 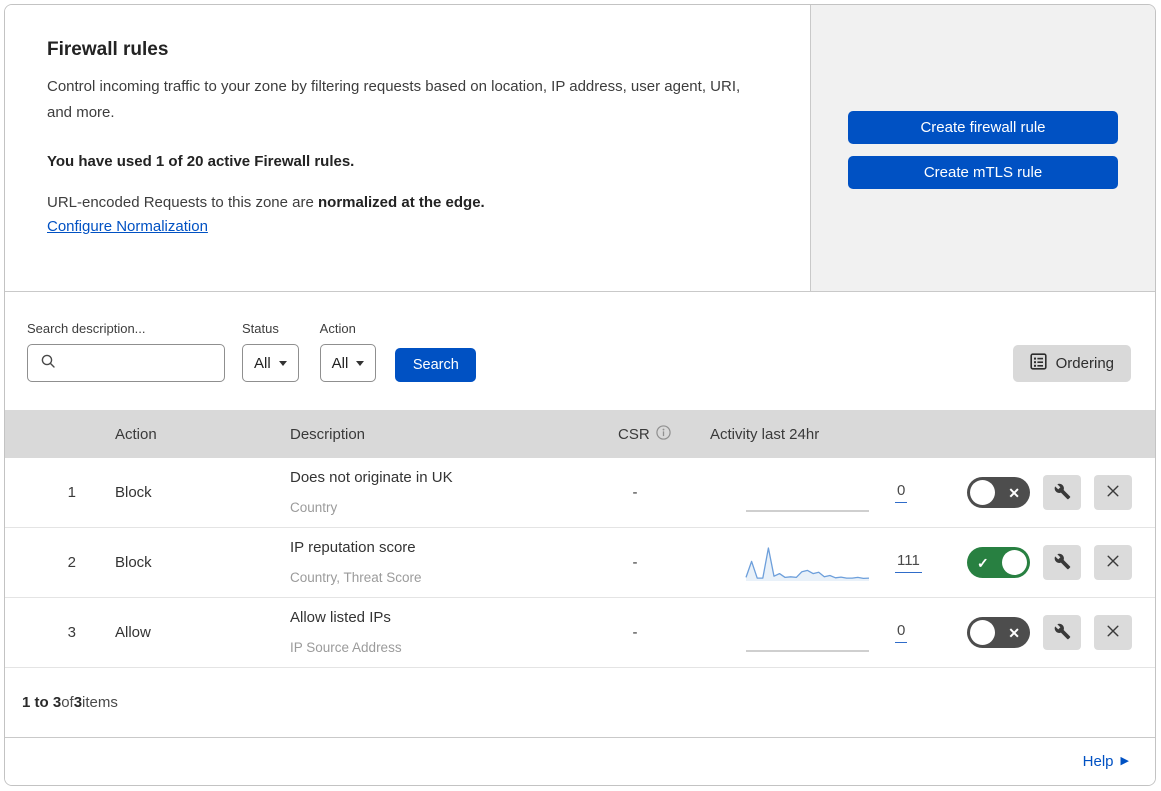 I want to click on help-footer: Help ▶, so click(x=580, y=761).